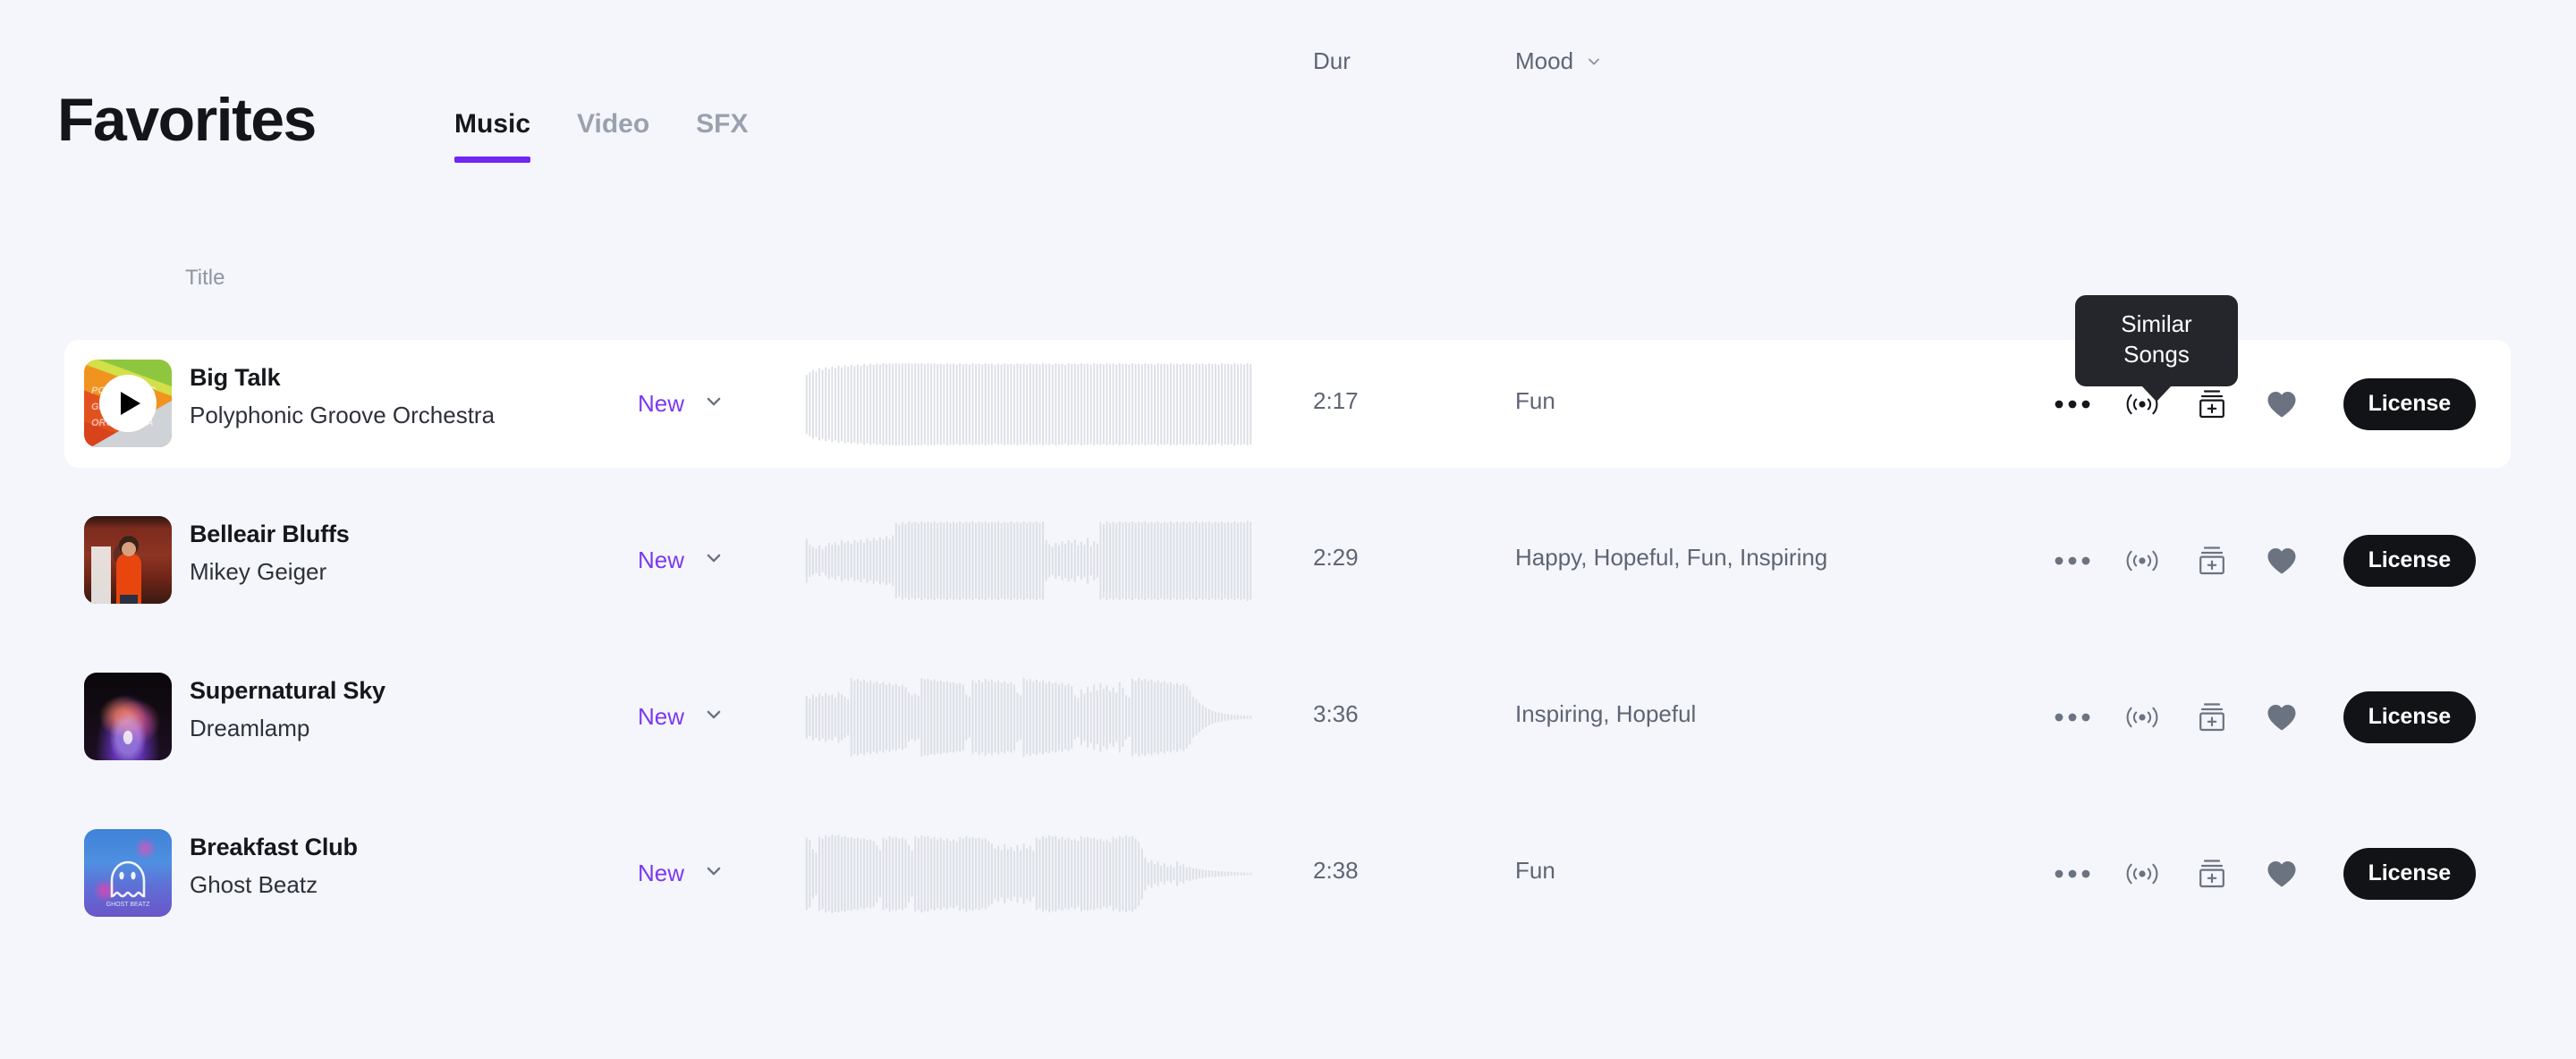  Describe the element at coordinates (254, 884) in the screenshot. I see `track-artist: Ghost Beatz` at that location.